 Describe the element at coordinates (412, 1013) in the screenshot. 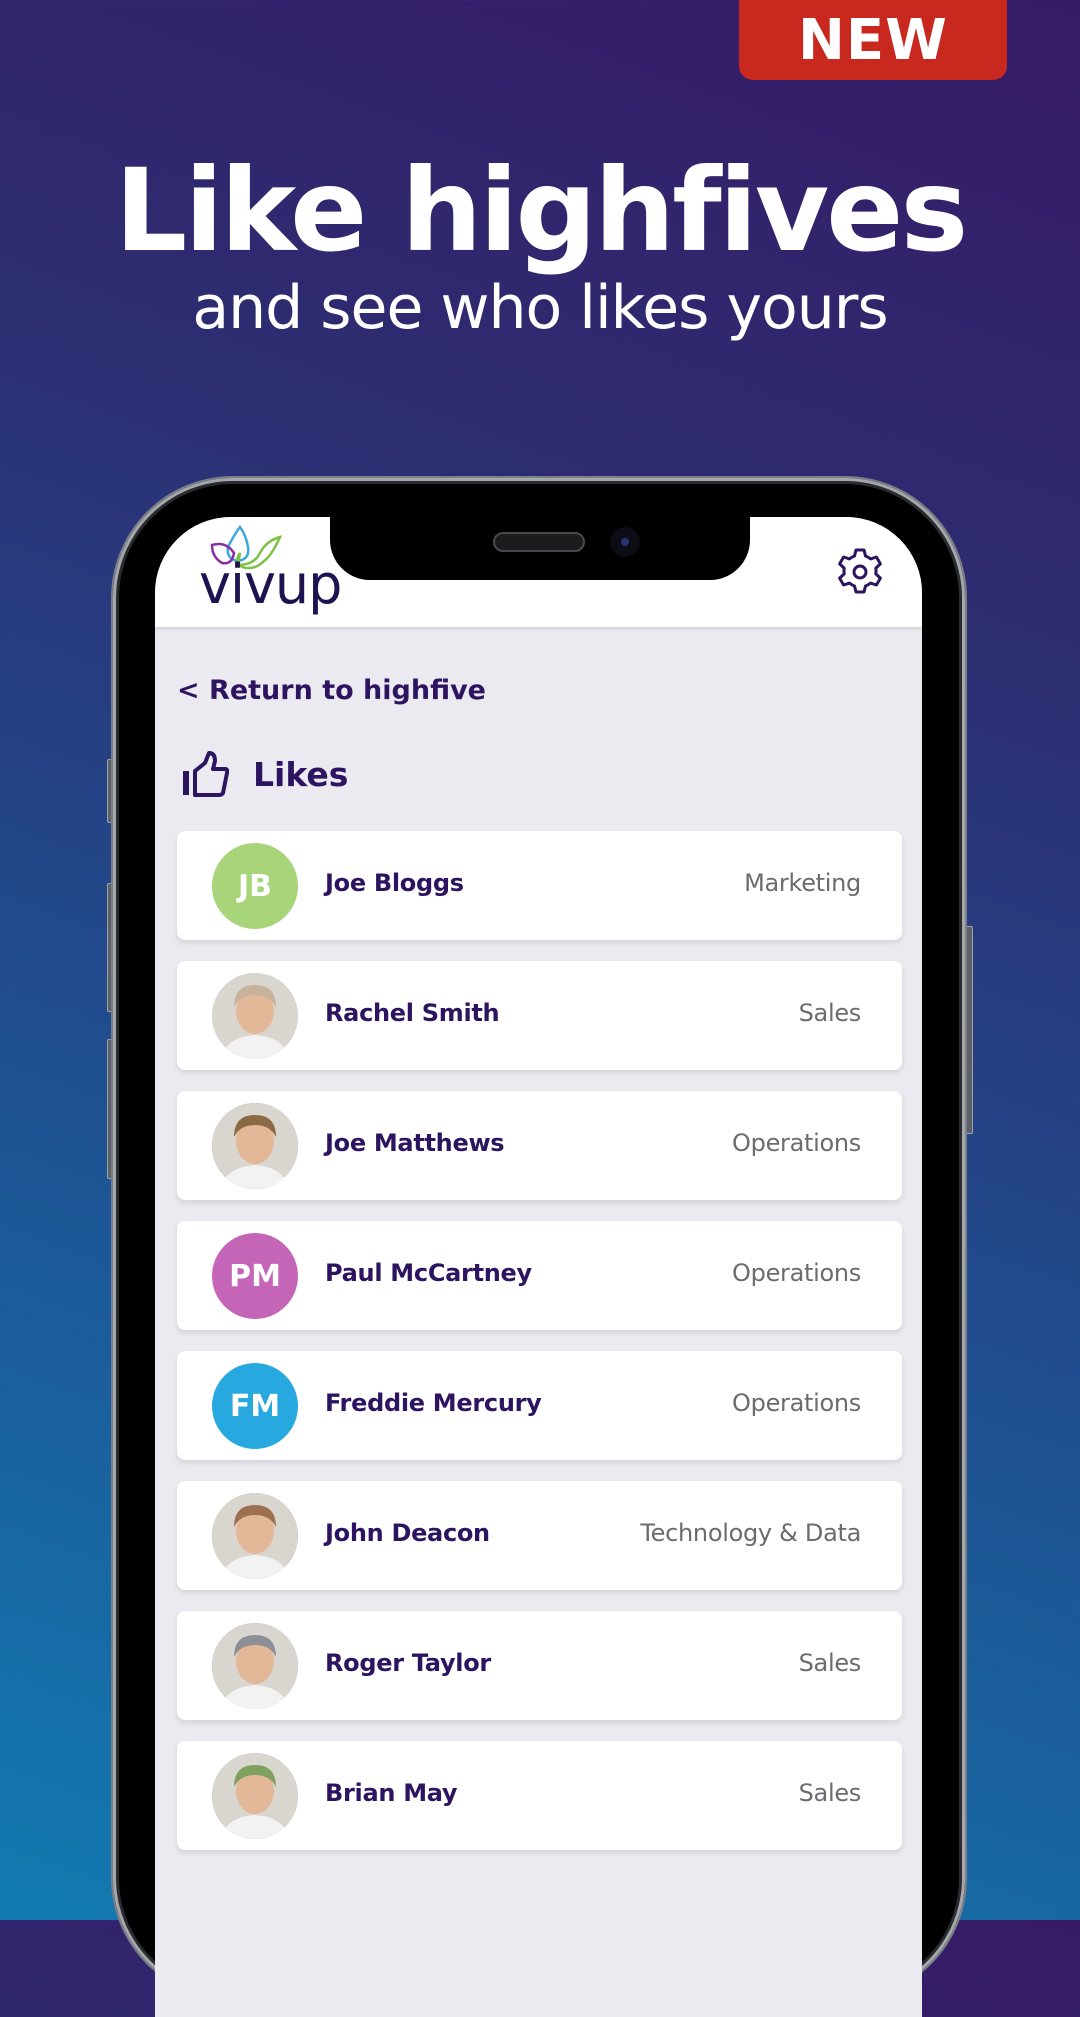

I see `person-name: Rachel Smith` at that location.